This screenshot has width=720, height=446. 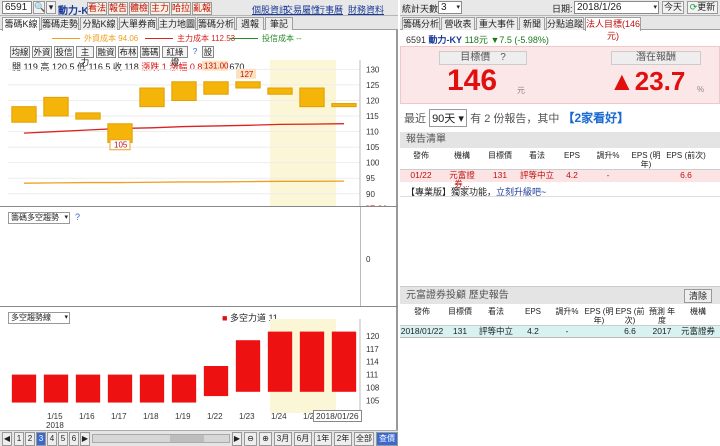 I want to click on table-row: 01/22 元富證券... 131 評等中立 4.2-6.6, so click(x=560, y=179).